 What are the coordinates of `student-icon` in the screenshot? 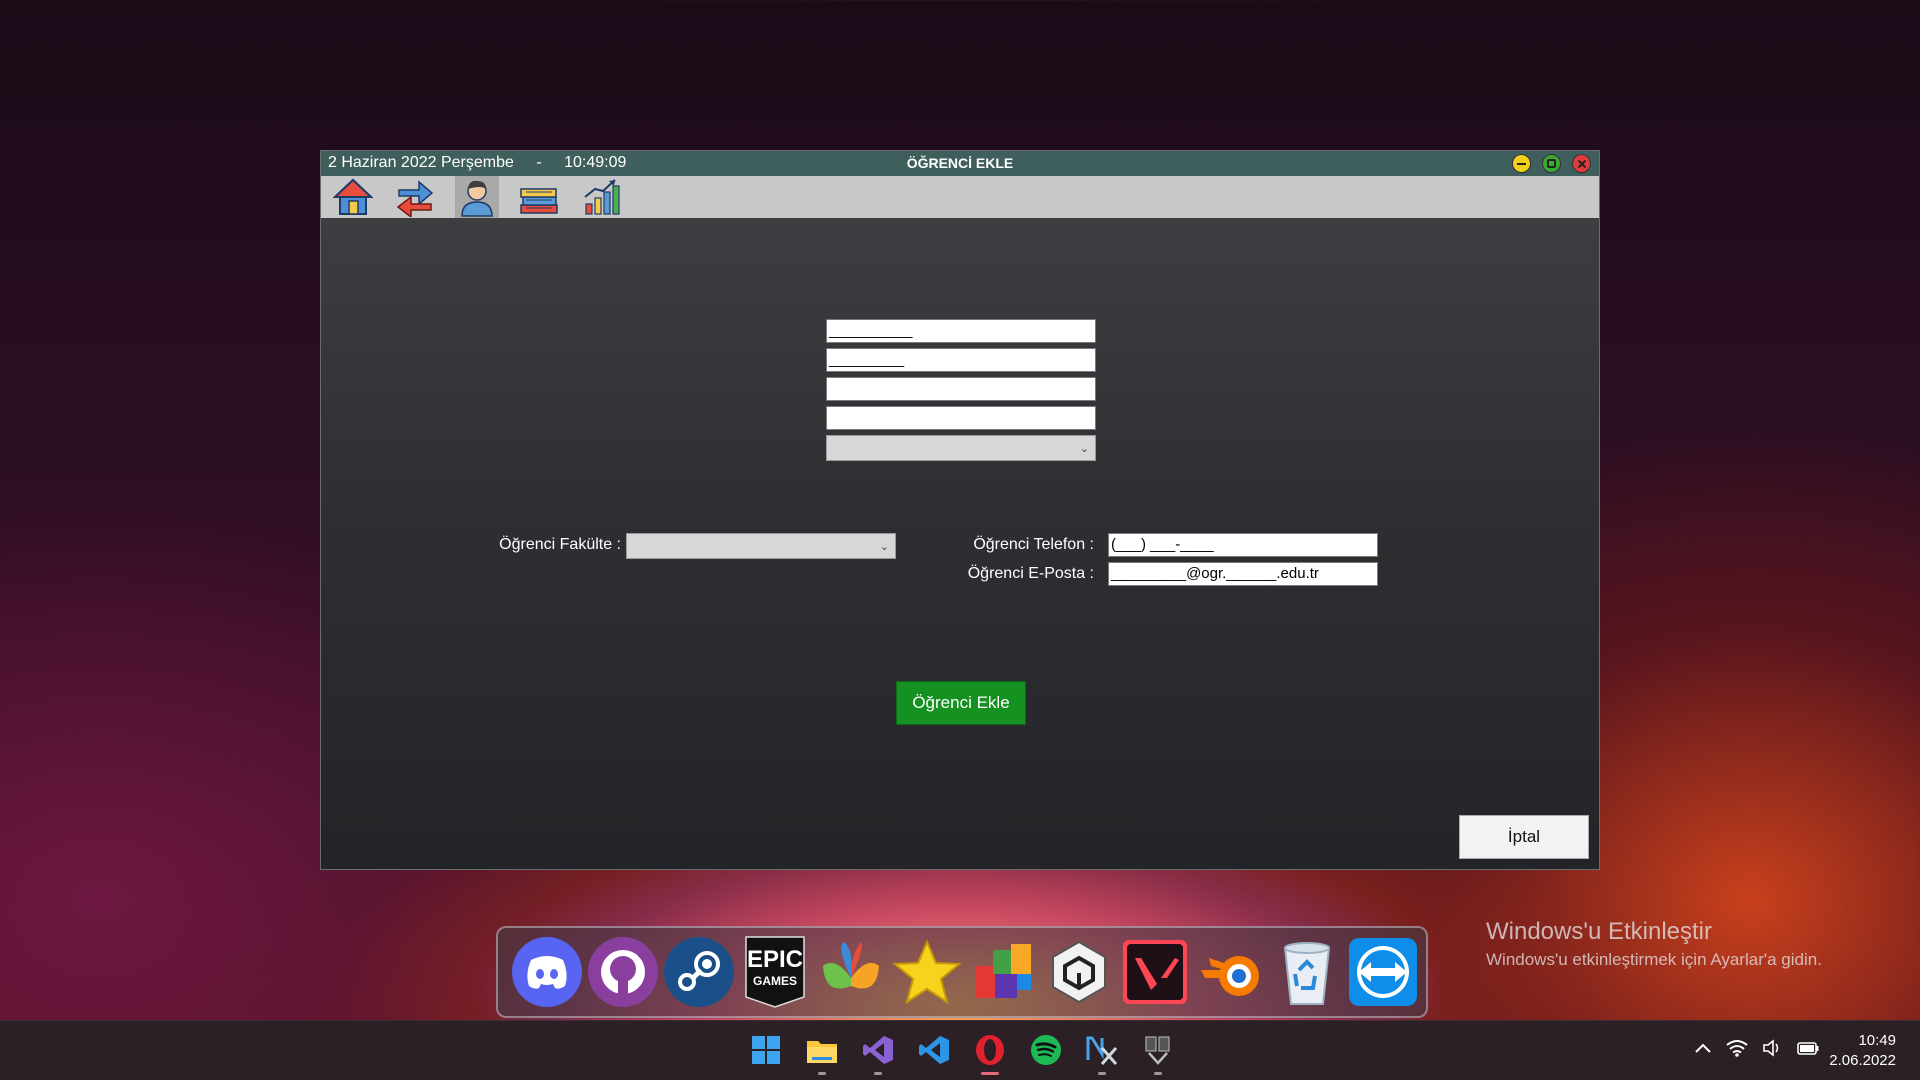 It's located at (477, 198).